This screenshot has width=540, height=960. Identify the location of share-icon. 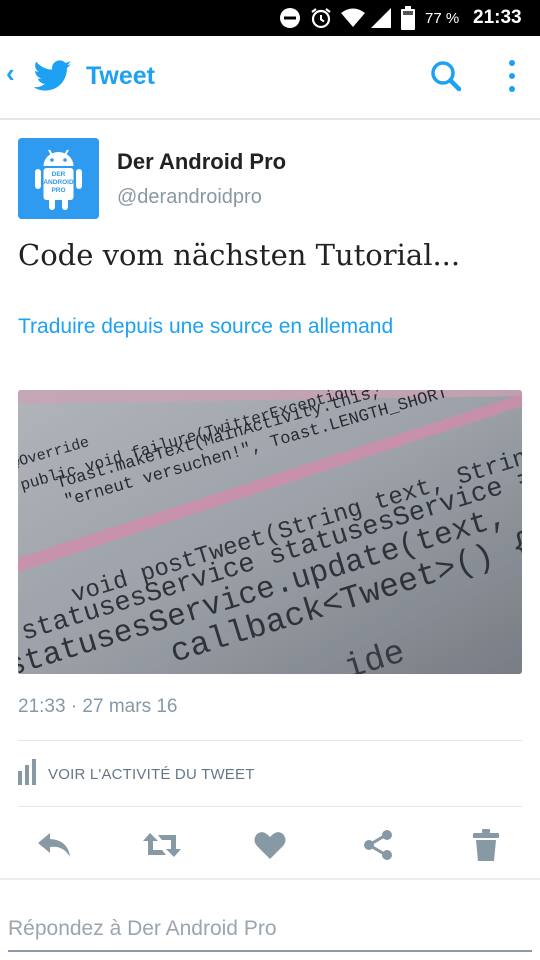
(378, 845).